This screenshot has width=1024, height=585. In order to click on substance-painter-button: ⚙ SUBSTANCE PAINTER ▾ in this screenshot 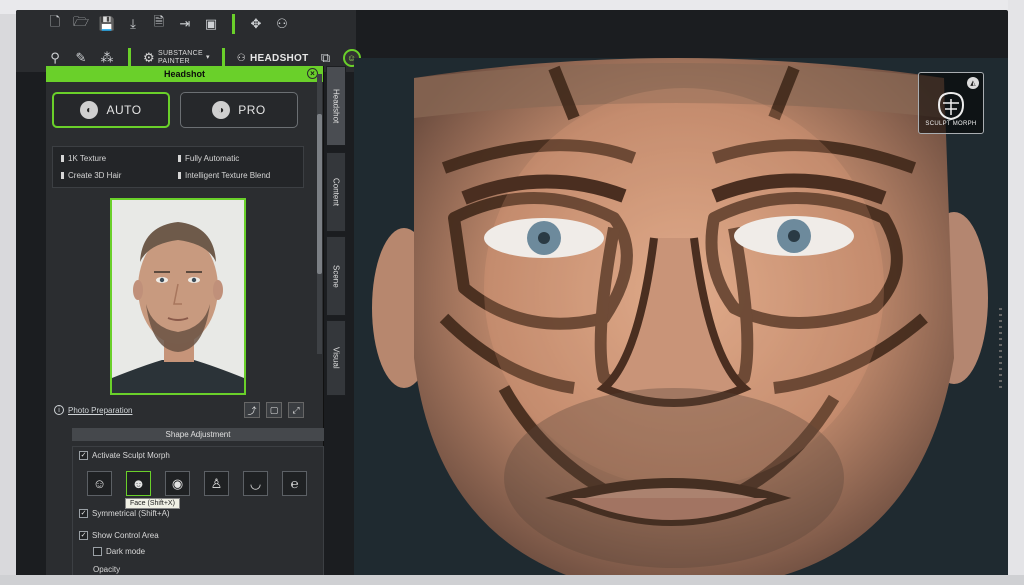, I will do `click(176, 58)`.